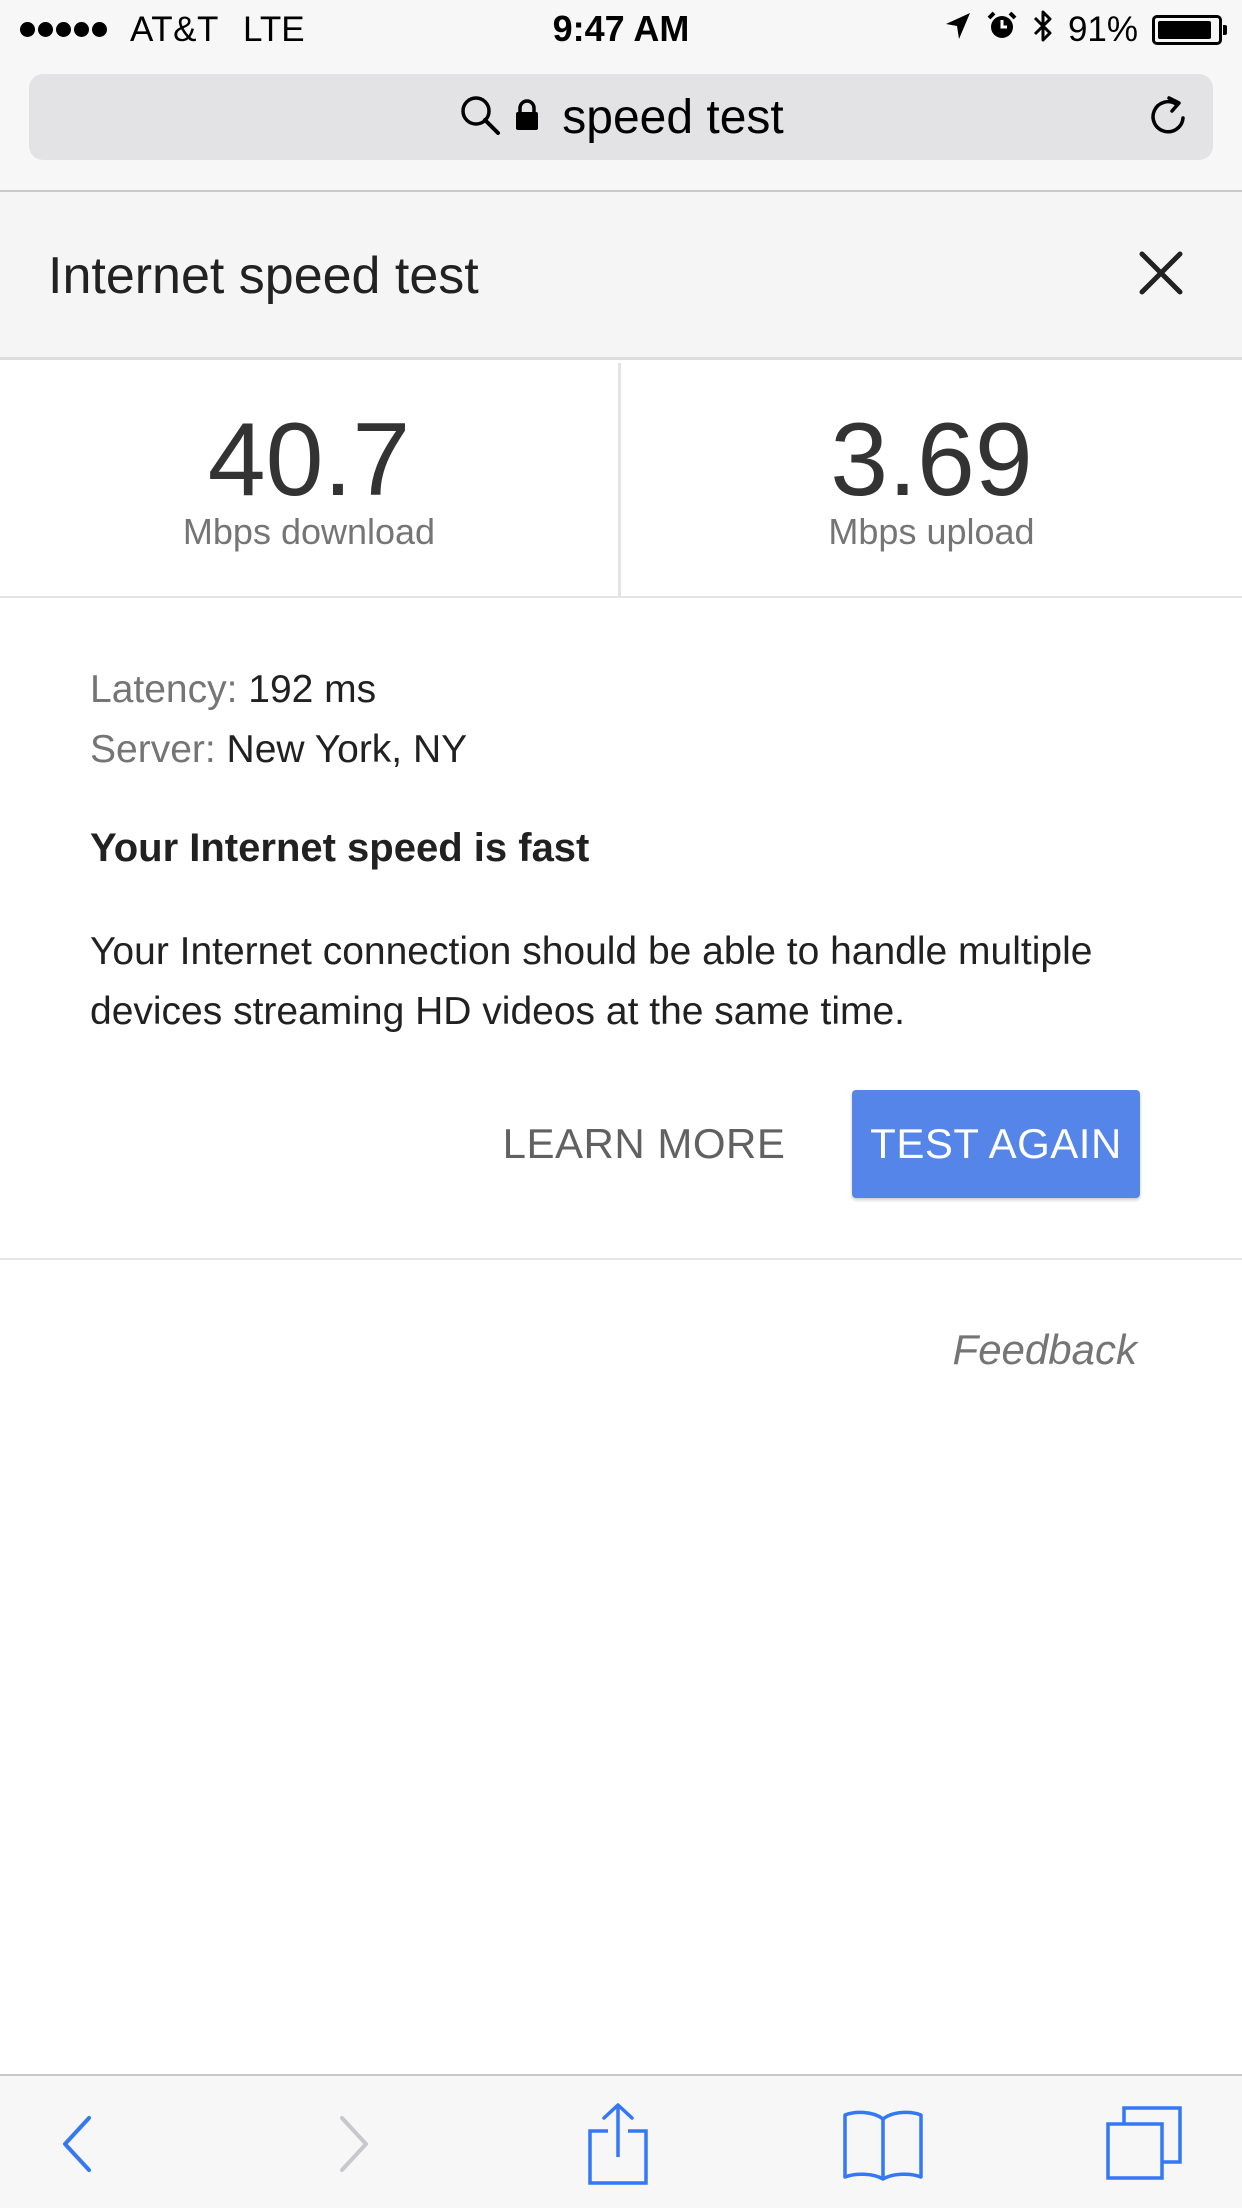 Image resolution: width=1242 pixels, height=2208 pixels. What do you see at coordinates (480, 117) in the screenshot?
I see `search-icon` at bounding box center [480, 117].